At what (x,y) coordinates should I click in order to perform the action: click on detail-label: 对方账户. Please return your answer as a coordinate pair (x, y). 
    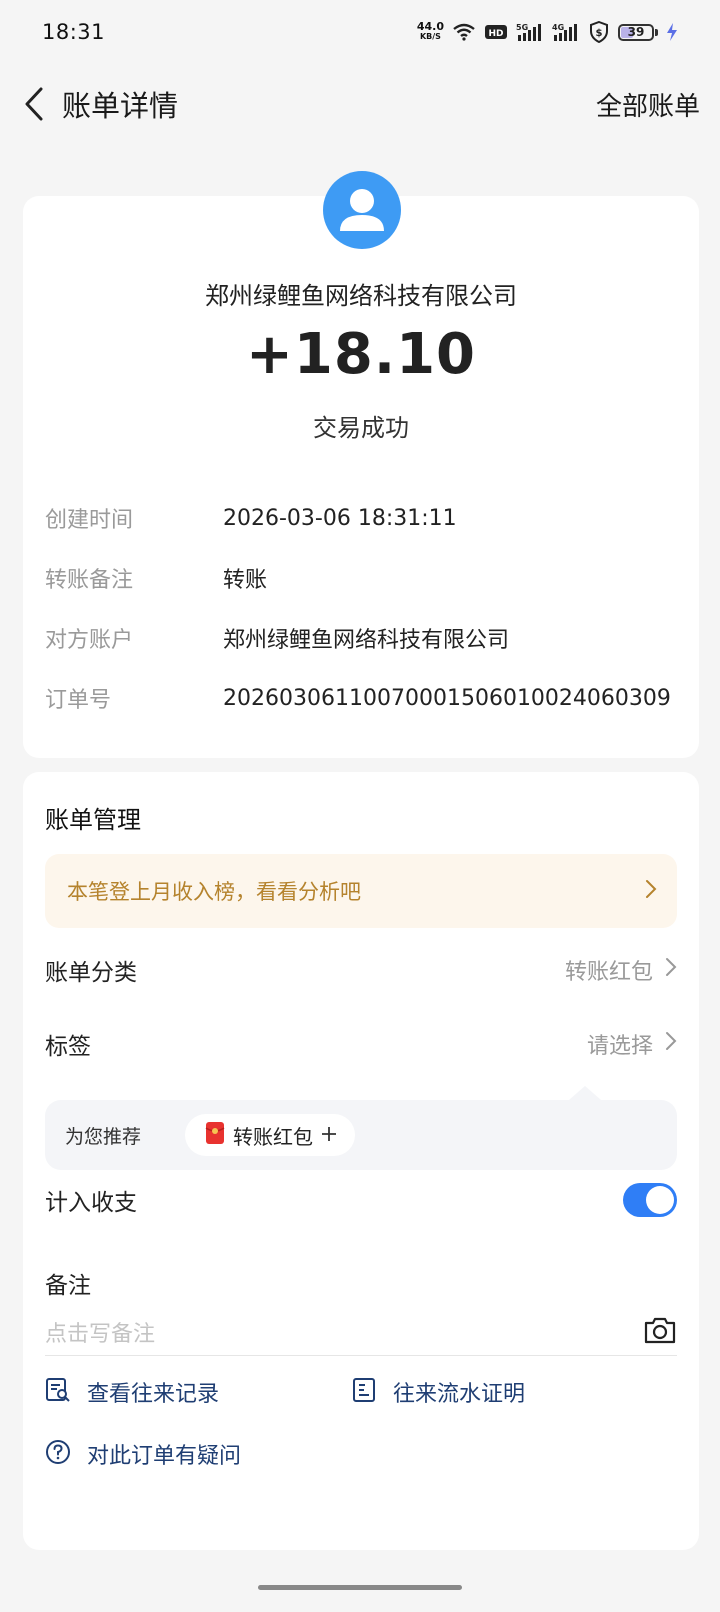
    Looking at the image, I should click on (89, 640).